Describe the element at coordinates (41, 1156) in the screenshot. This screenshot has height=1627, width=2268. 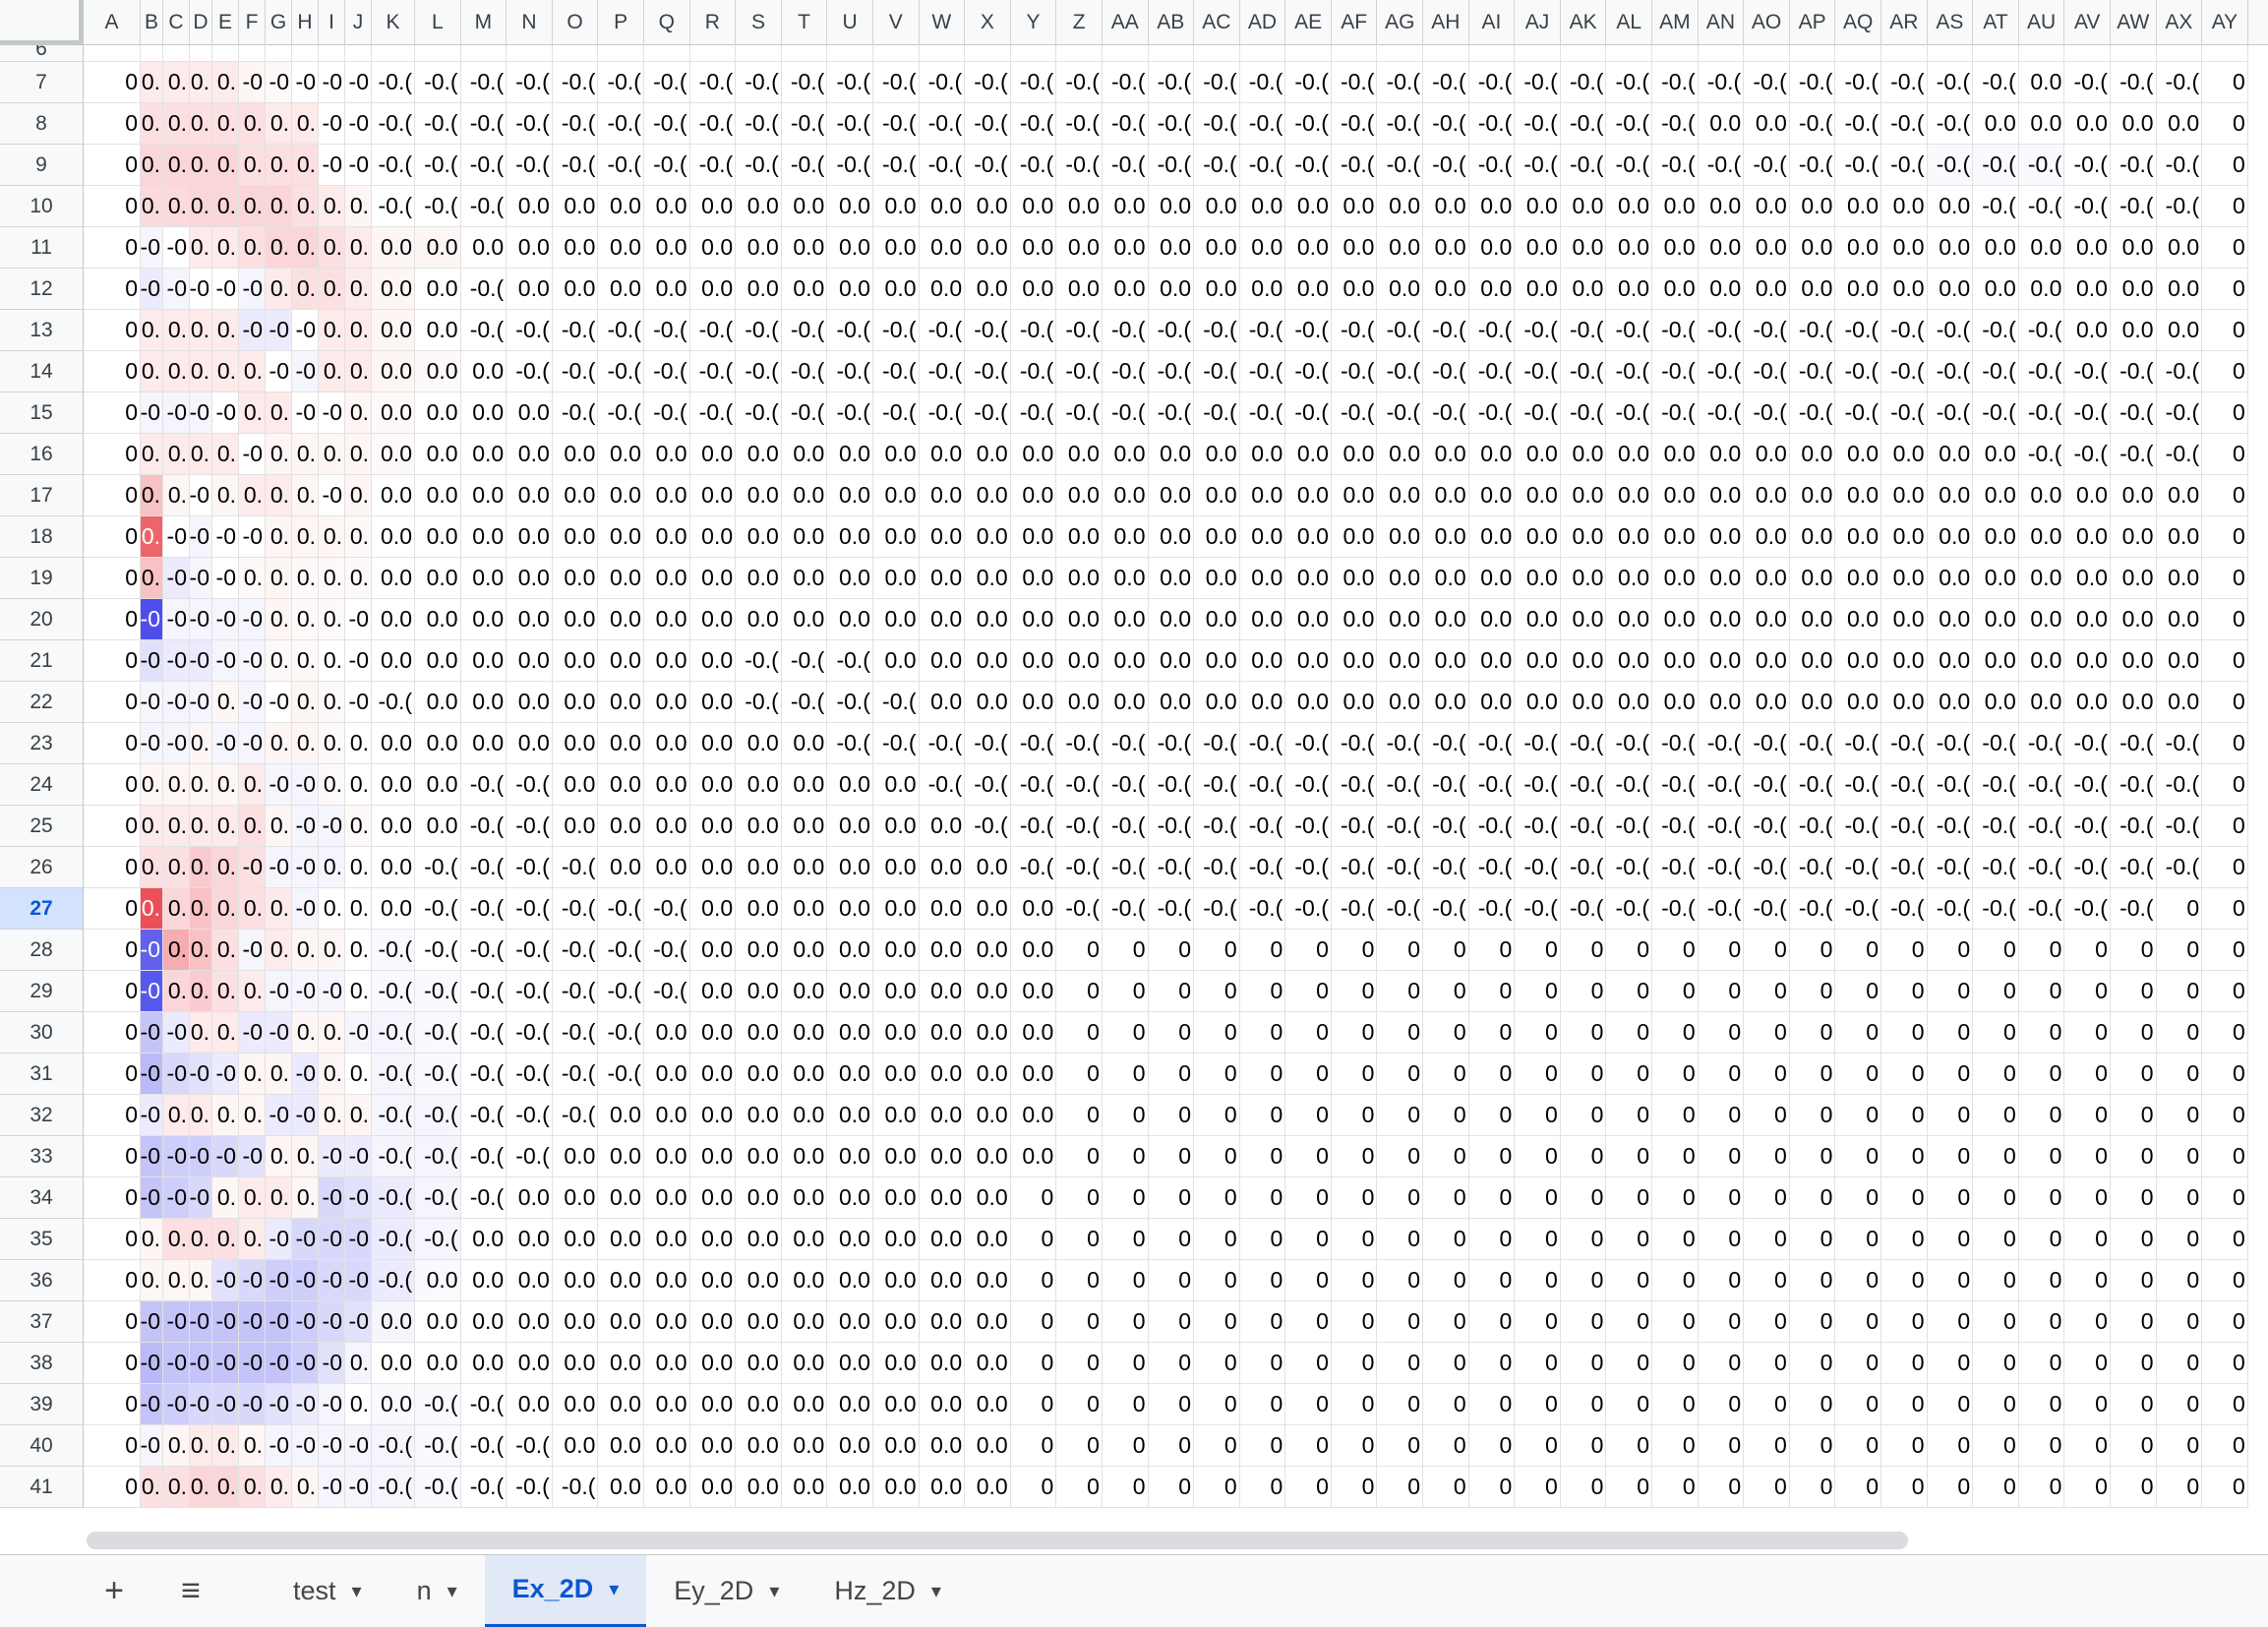
I see `row-header-33: 33` at that location.